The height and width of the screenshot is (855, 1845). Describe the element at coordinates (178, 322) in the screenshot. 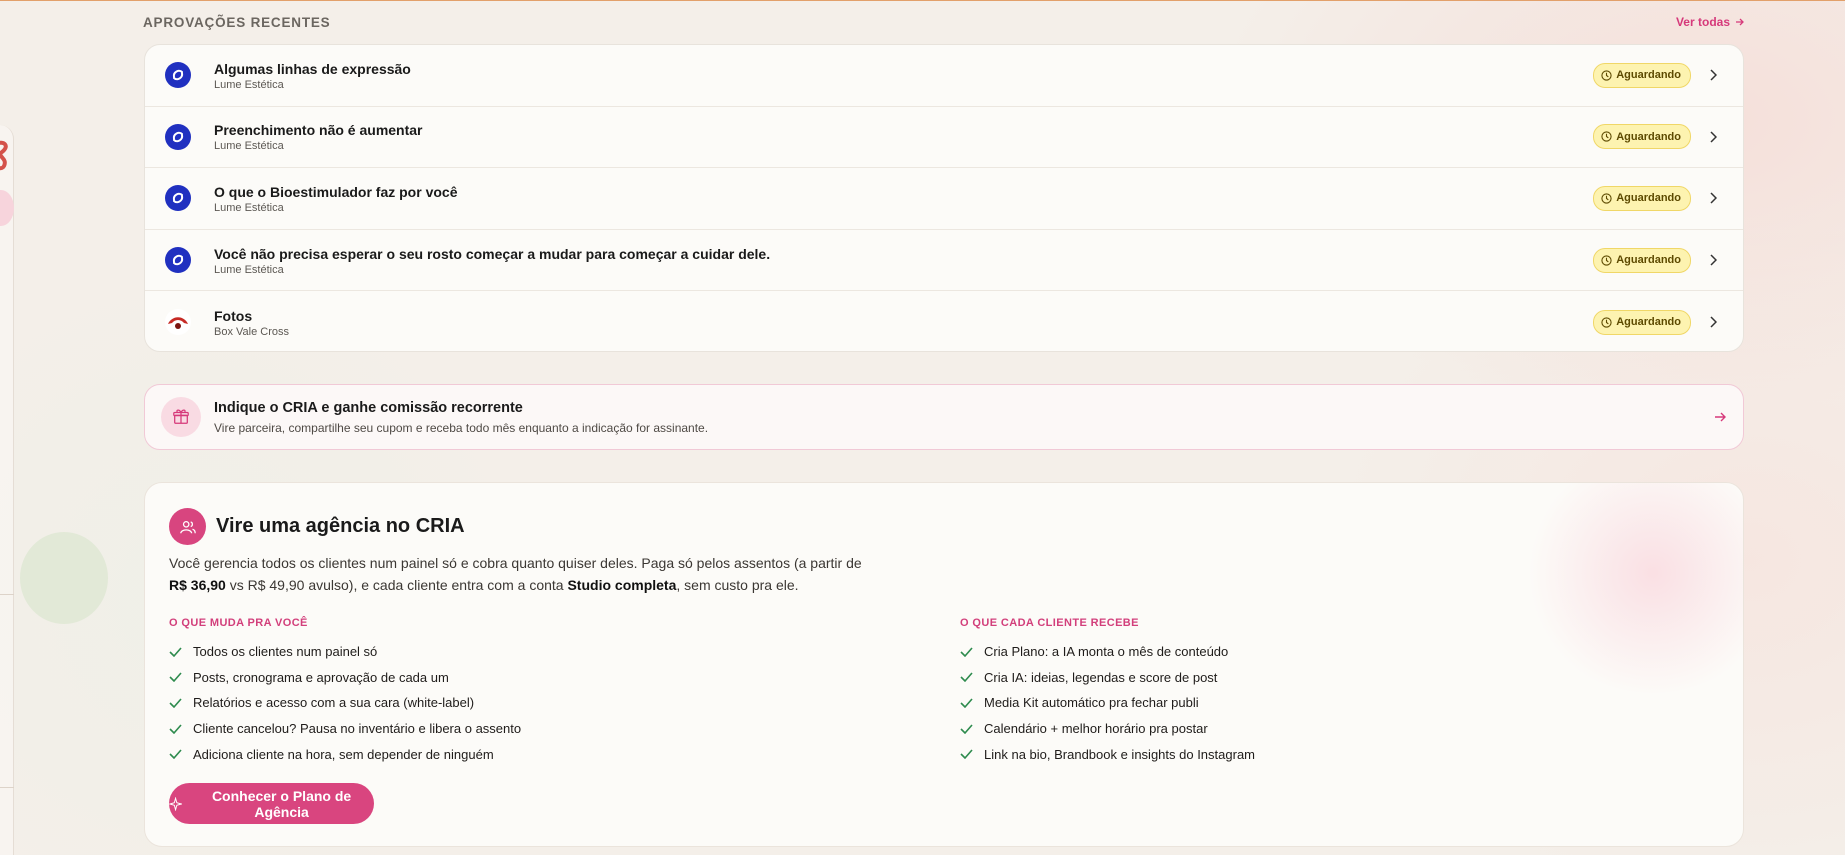

I see `box-vale-cross-logo-icon` at that location.